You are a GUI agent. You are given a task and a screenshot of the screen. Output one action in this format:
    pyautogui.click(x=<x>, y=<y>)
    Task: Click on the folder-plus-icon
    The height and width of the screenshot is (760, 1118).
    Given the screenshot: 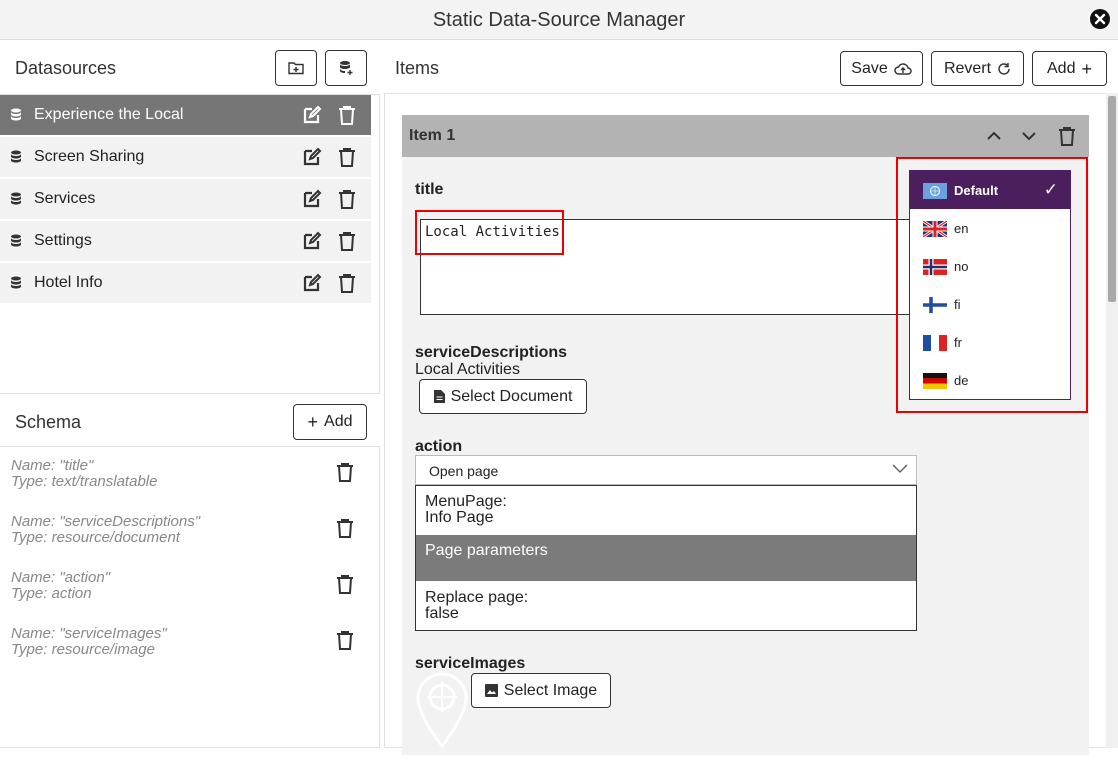 What is the action you would take?
    pyautogui.click(x=296, y=68)
    